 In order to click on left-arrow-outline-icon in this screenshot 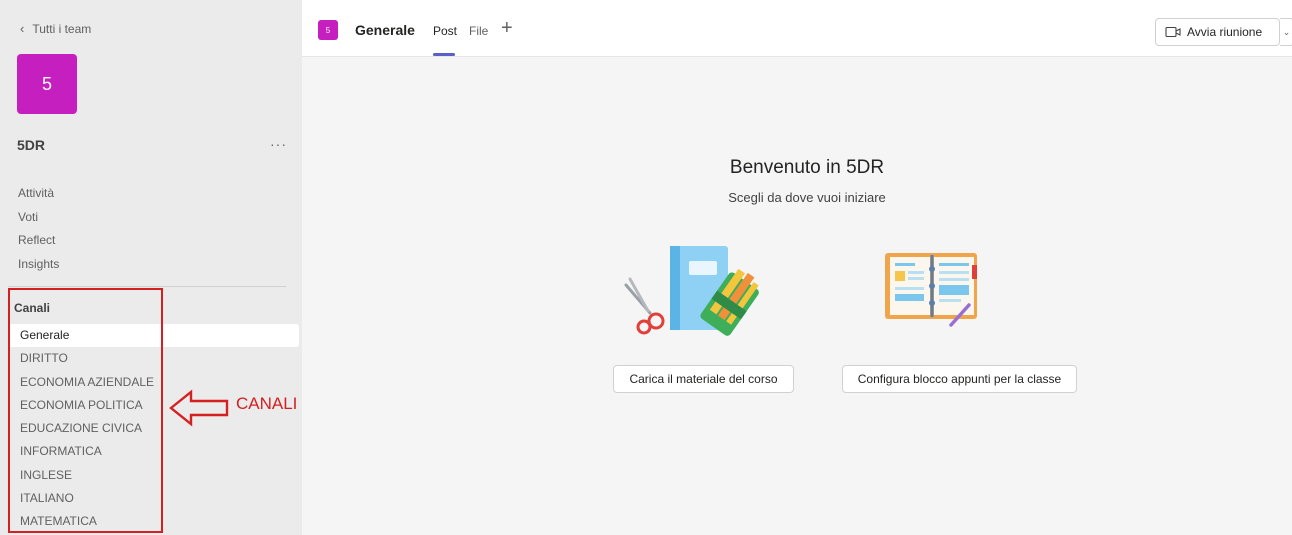, I will do `click(199, 408)`.